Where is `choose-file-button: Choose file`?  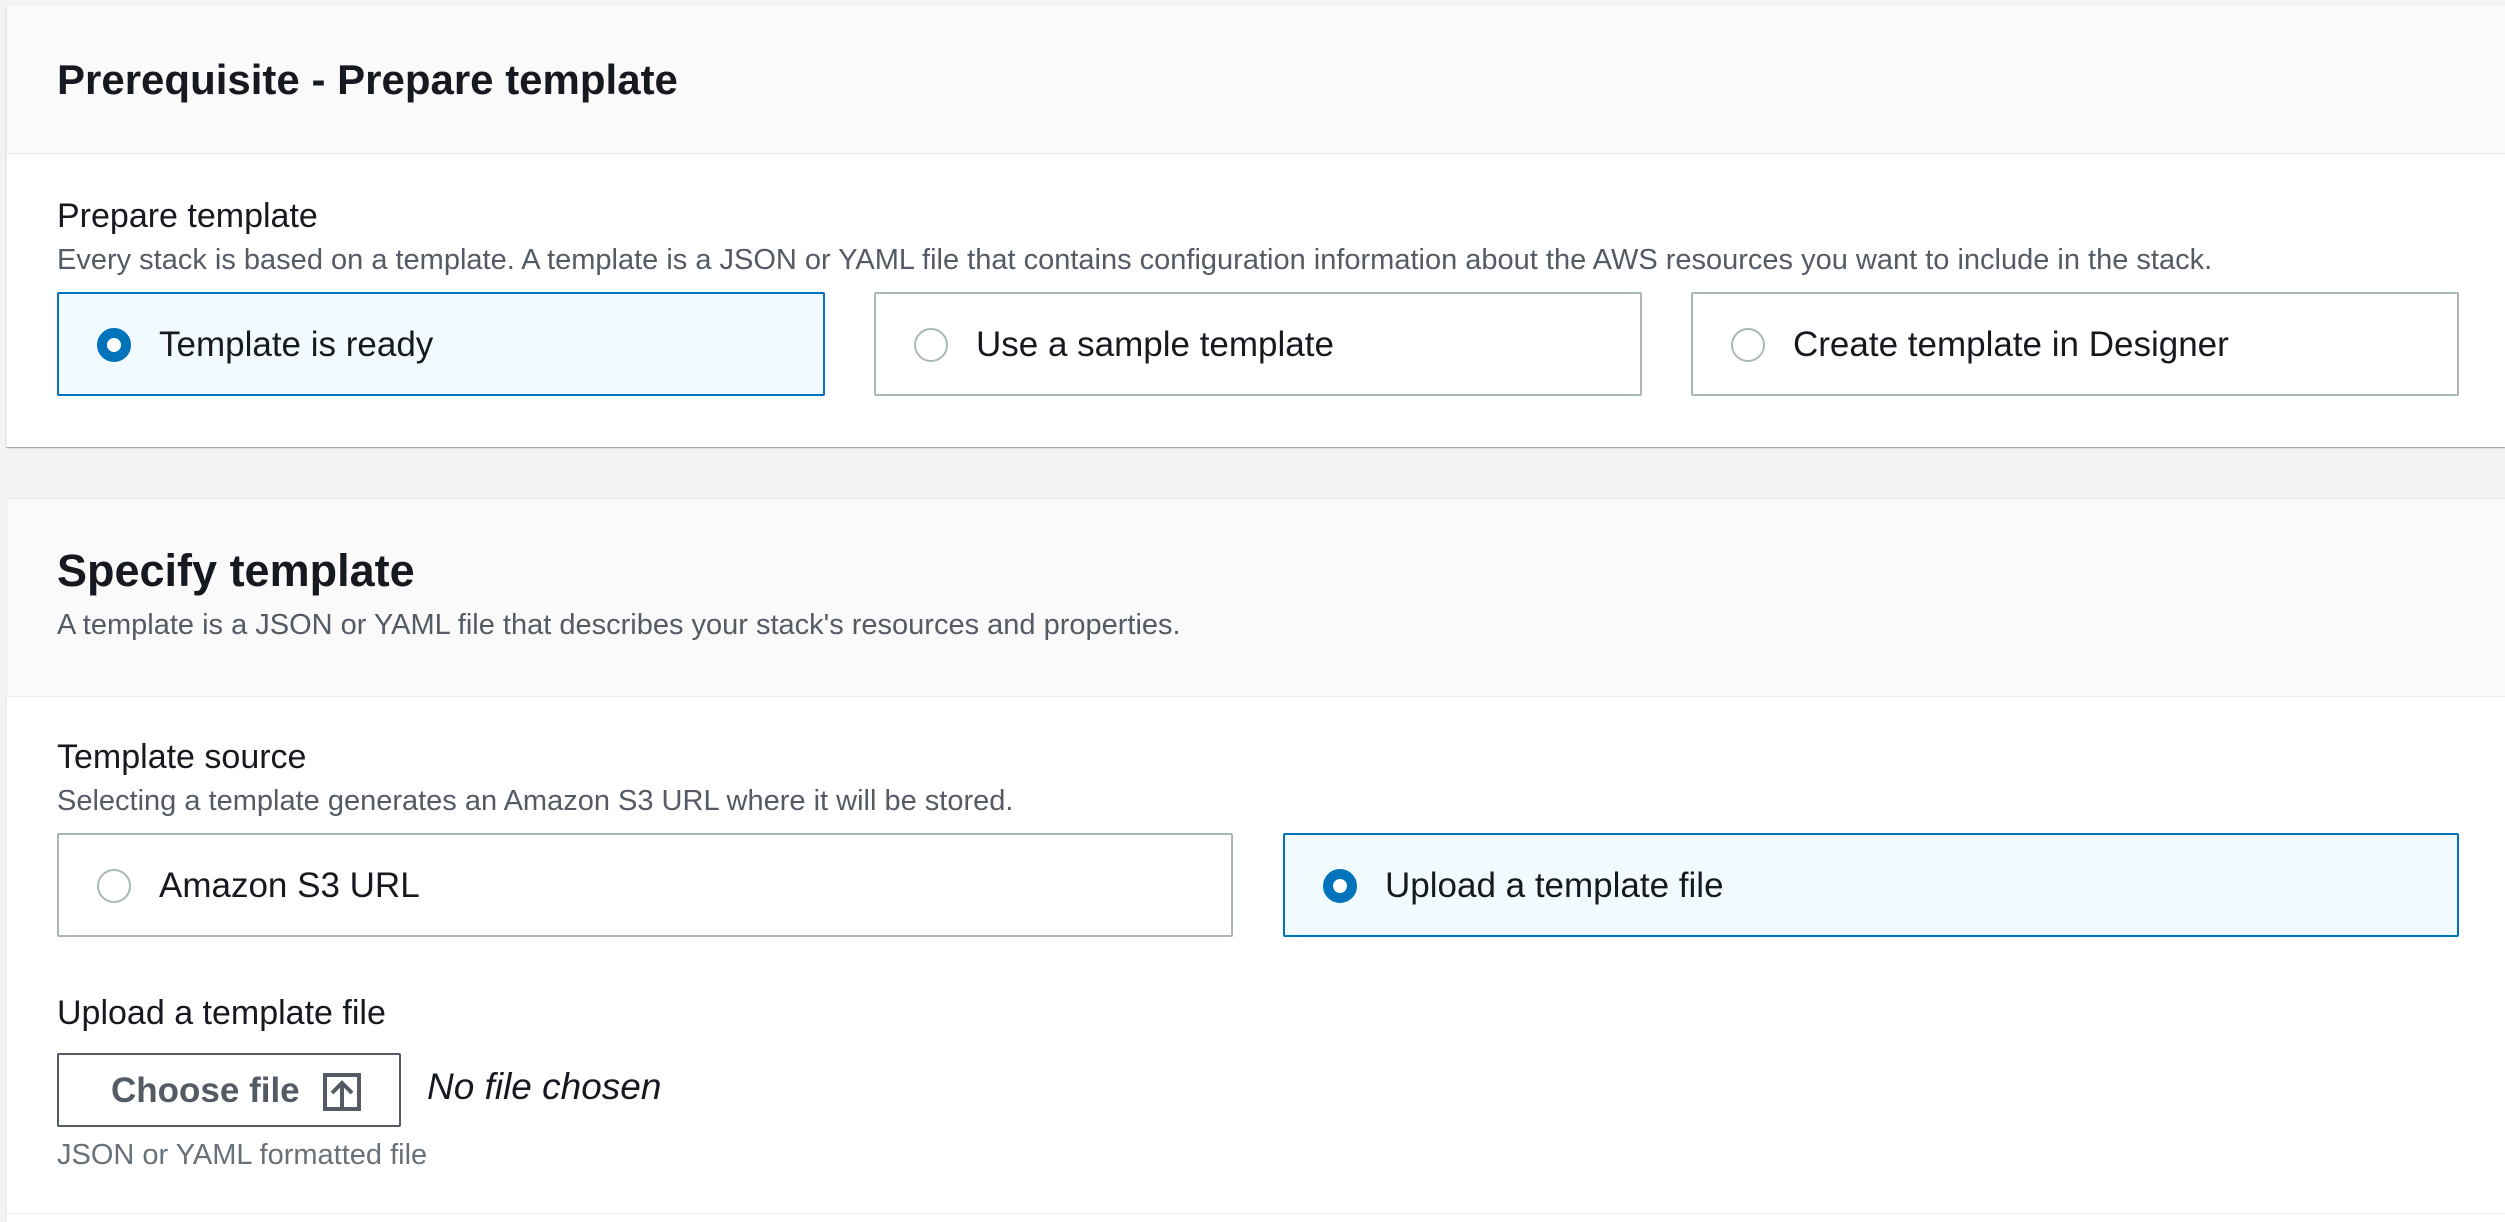 choose-file-button: Choose file is located at coordinates (229, 1090).